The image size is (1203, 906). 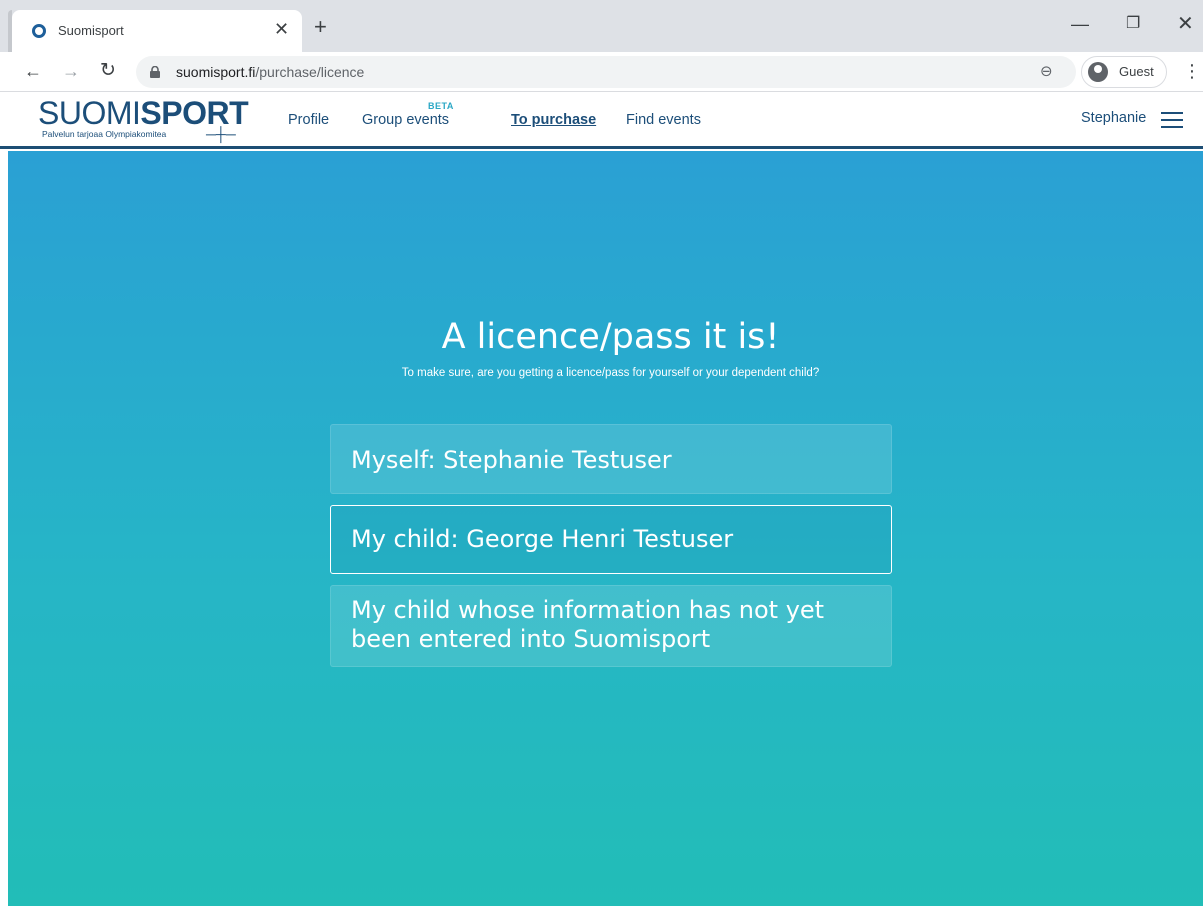 What do you see at coordinates (1192, 71) in the screenshot?
I see `browser-menu-icon: ⋮` at bounding box center [1192, 71].